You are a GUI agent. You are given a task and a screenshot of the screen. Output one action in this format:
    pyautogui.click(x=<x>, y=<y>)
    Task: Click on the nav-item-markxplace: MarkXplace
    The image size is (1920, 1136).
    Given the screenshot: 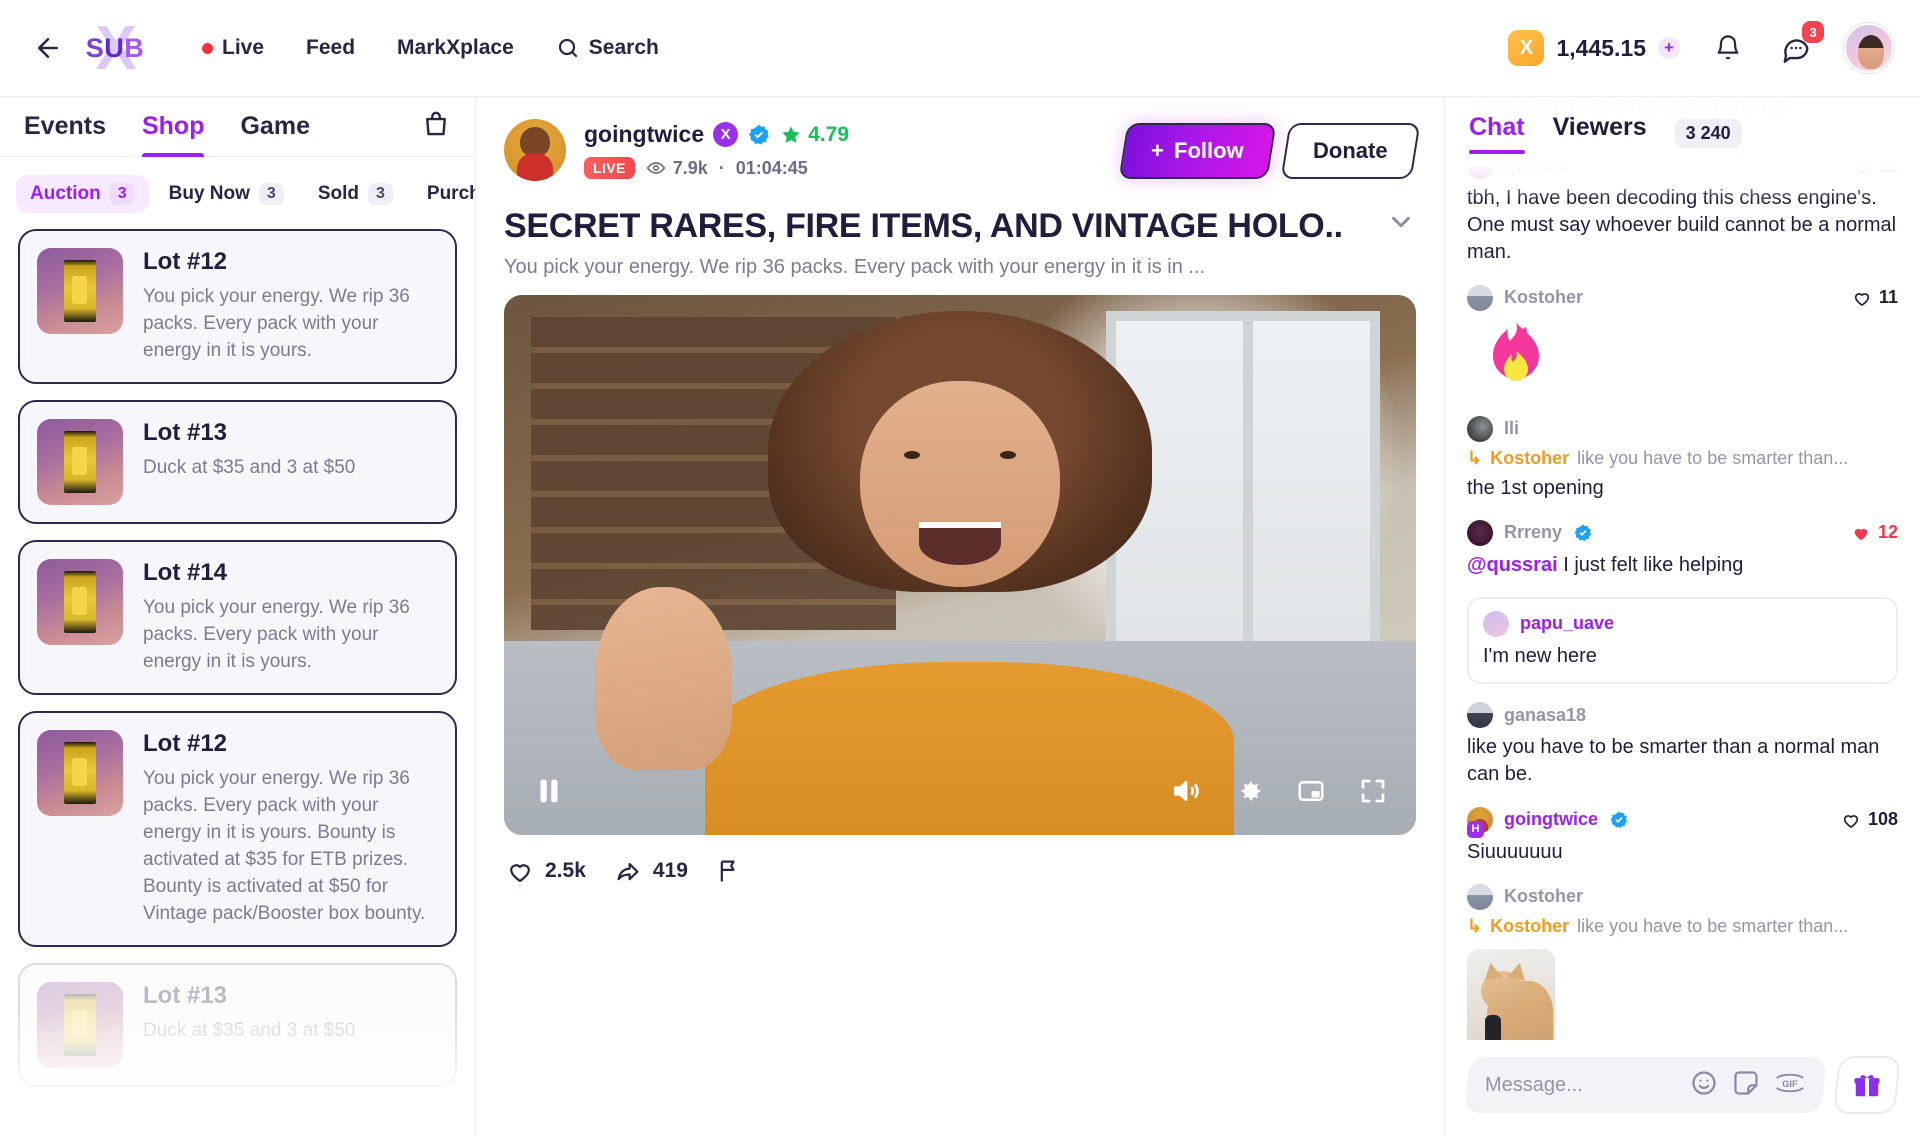 What is the action you would take?
    pyautogui.click(x=455, y=48)
    